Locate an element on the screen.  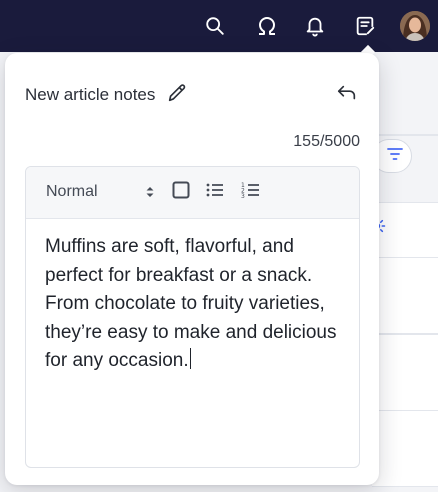
back-button is located at coordinates (347, 95).